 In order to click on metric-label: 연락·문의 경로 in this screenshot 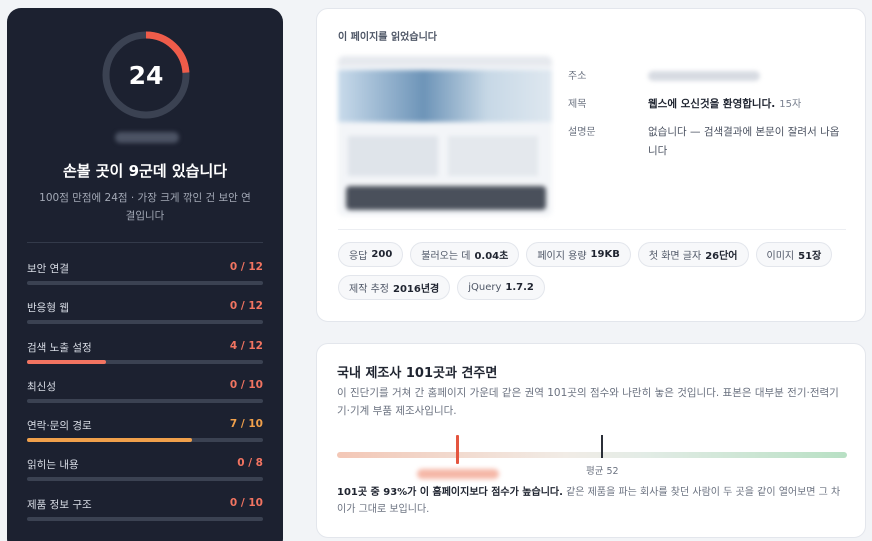, I will do `click(59, 426)`.